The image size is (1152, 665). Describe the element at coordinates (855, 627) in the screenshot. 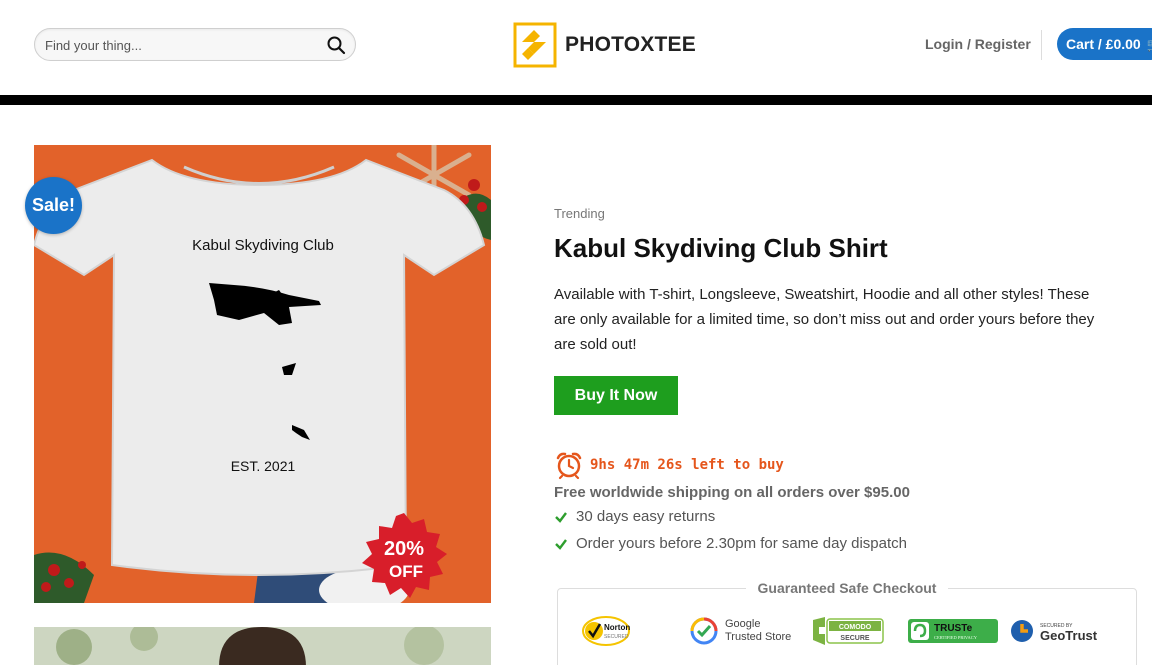

I see `comodo-label: COMODO` at that location.